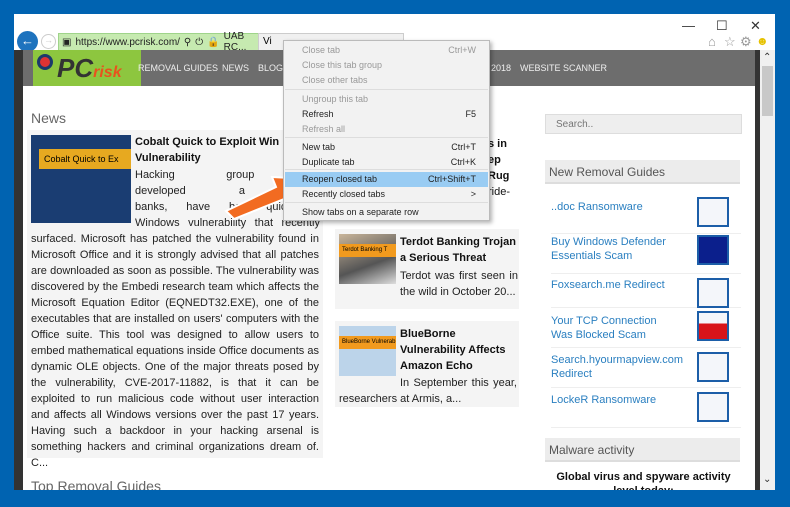  I want to click on page-left-border, so click(18, 270).